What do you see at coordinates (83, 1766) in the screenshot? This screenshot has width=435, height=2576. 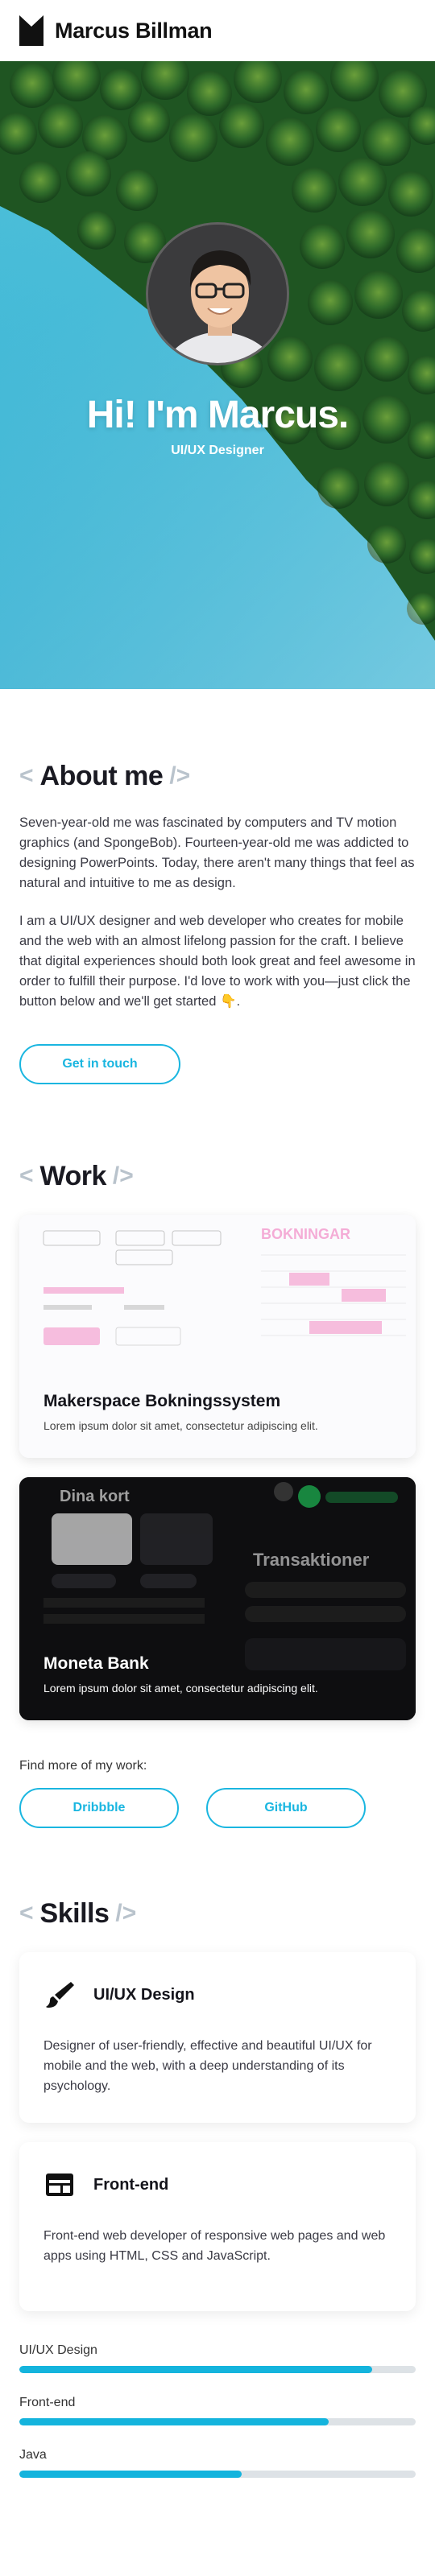 I see `more-work-label: Find more of my work:` at bounding box center [83, 1766].